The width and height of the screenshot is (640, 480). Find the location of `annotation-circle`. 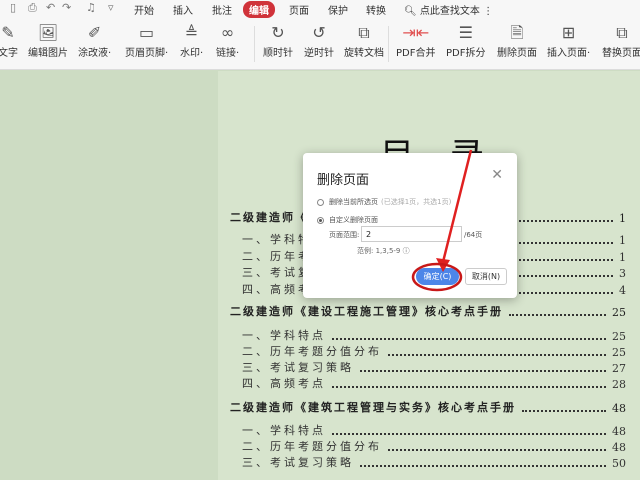

annotation-circle is located at coordinates (437, 277).